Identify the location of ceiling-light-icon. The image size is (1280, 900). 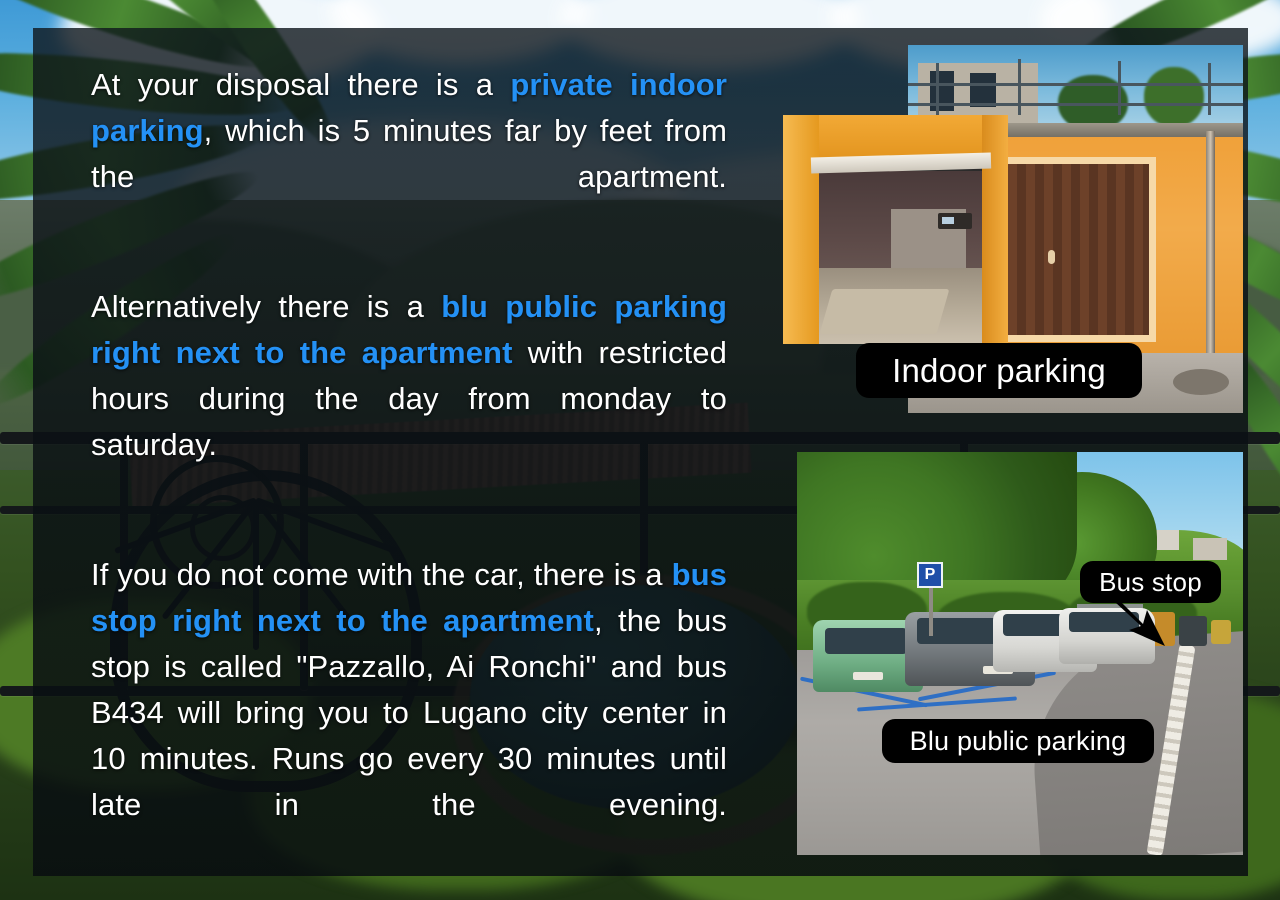
(955, 220).